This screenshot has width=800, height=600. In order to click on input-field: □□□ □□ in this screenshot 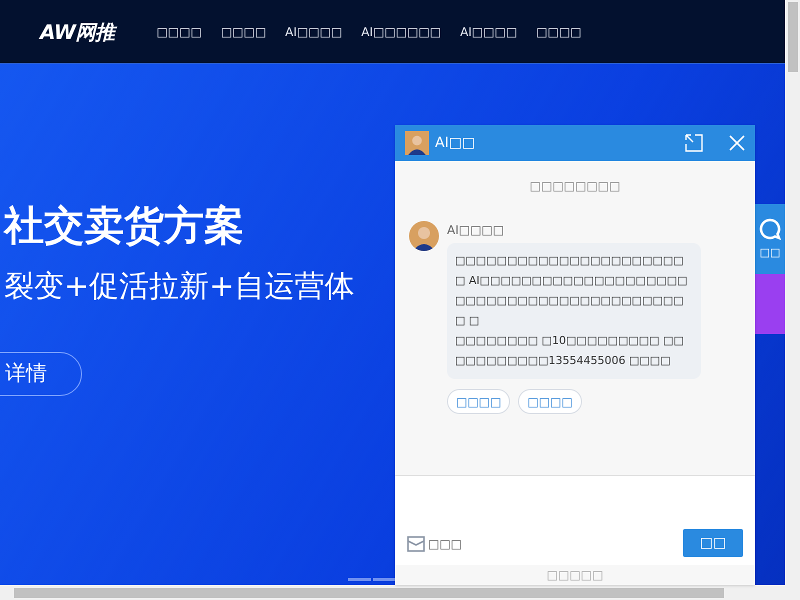, I will do `click(575, 520)`.